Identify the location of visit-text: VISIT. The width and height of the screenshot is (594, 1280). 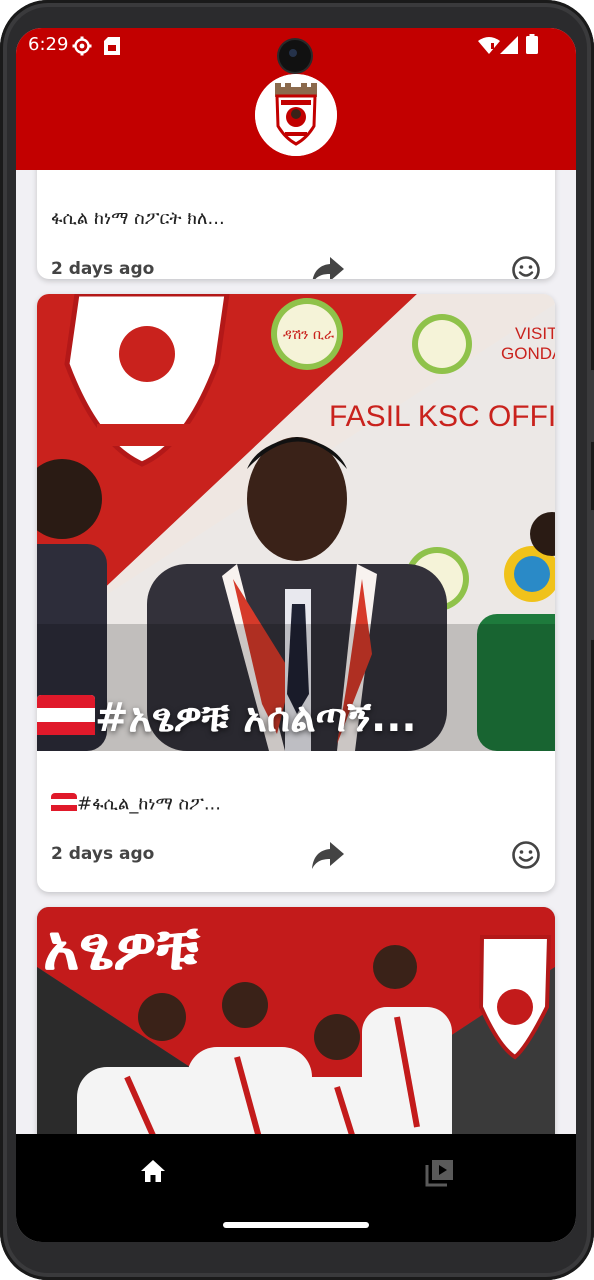
(535, 333).